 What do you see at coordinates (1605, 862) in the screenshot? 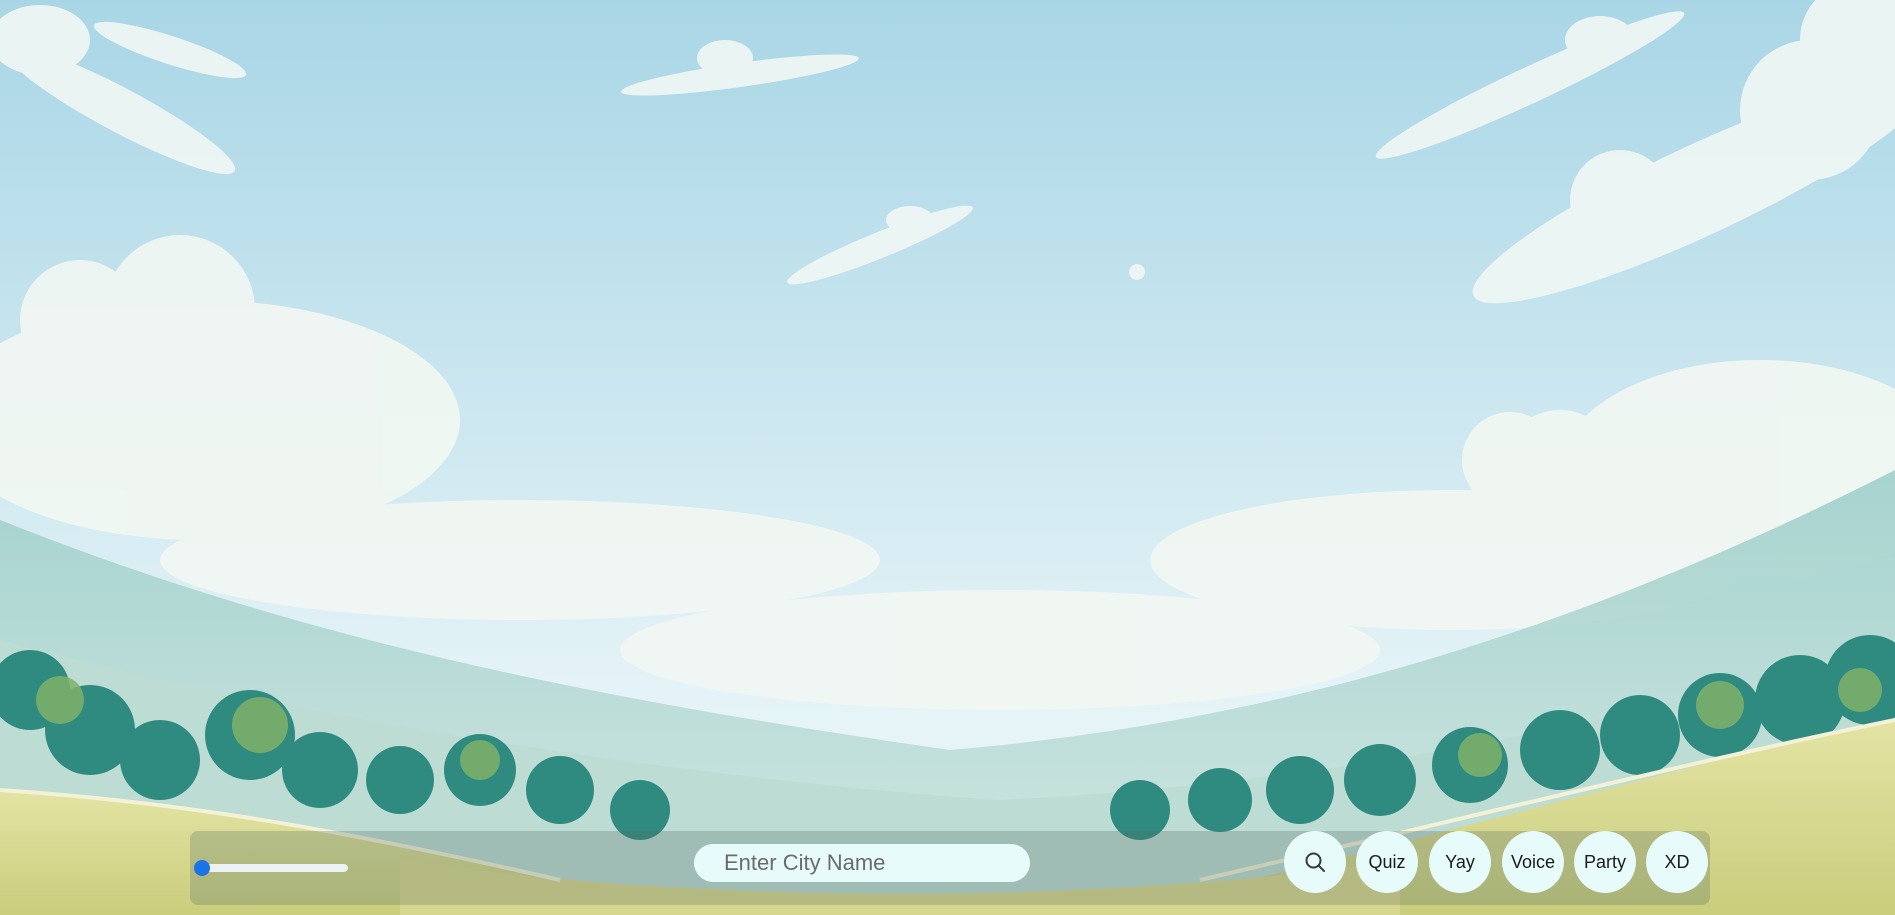
I see `party-button: Party` at bounding box center [1605, 862].